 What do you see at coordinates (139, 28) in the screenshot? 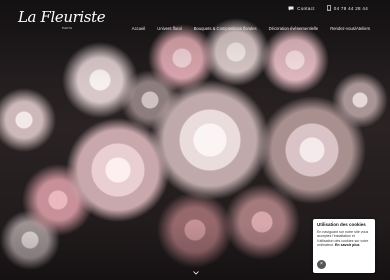
I see `nav-item-accueil: Accueil` at bounding box center [139, 28].